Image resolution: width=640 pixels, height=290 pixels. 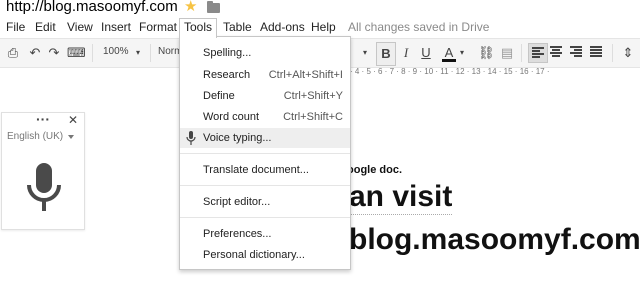 I want to click on font-size-caret-icon: ▾, so click(x=365, y=53).